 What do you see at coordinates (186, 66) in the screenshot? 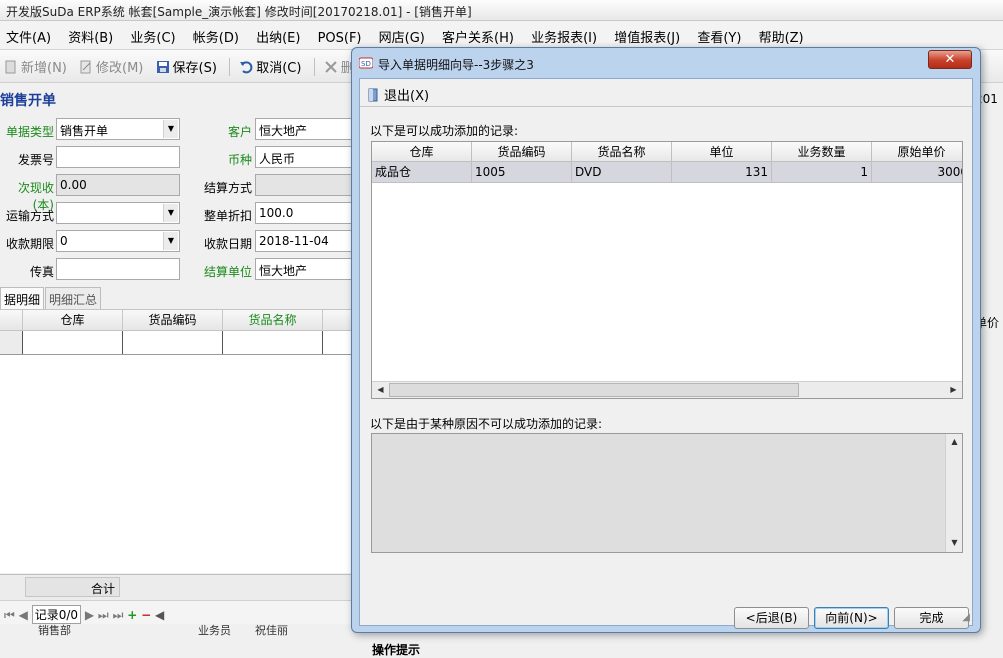
I see `save-button: 保存(S)` at bounding box center [186, 66].